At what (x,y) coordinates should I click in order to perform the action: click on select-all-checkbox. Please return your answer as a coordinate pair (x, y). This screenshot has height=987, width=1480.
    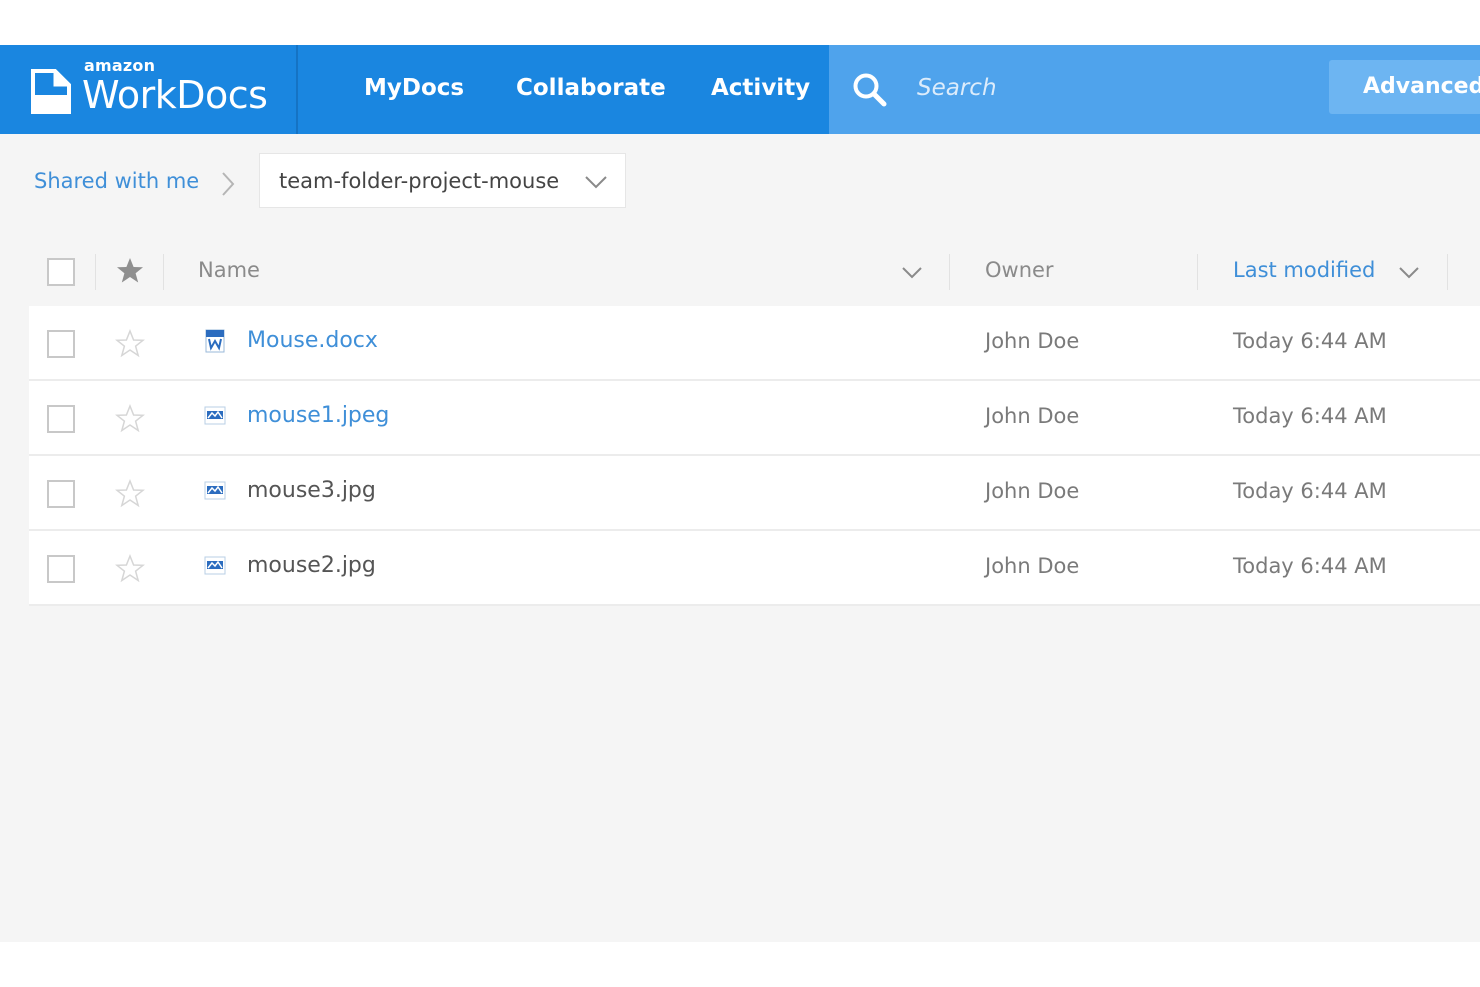
    Looking at the image, I should click on (61, 272).